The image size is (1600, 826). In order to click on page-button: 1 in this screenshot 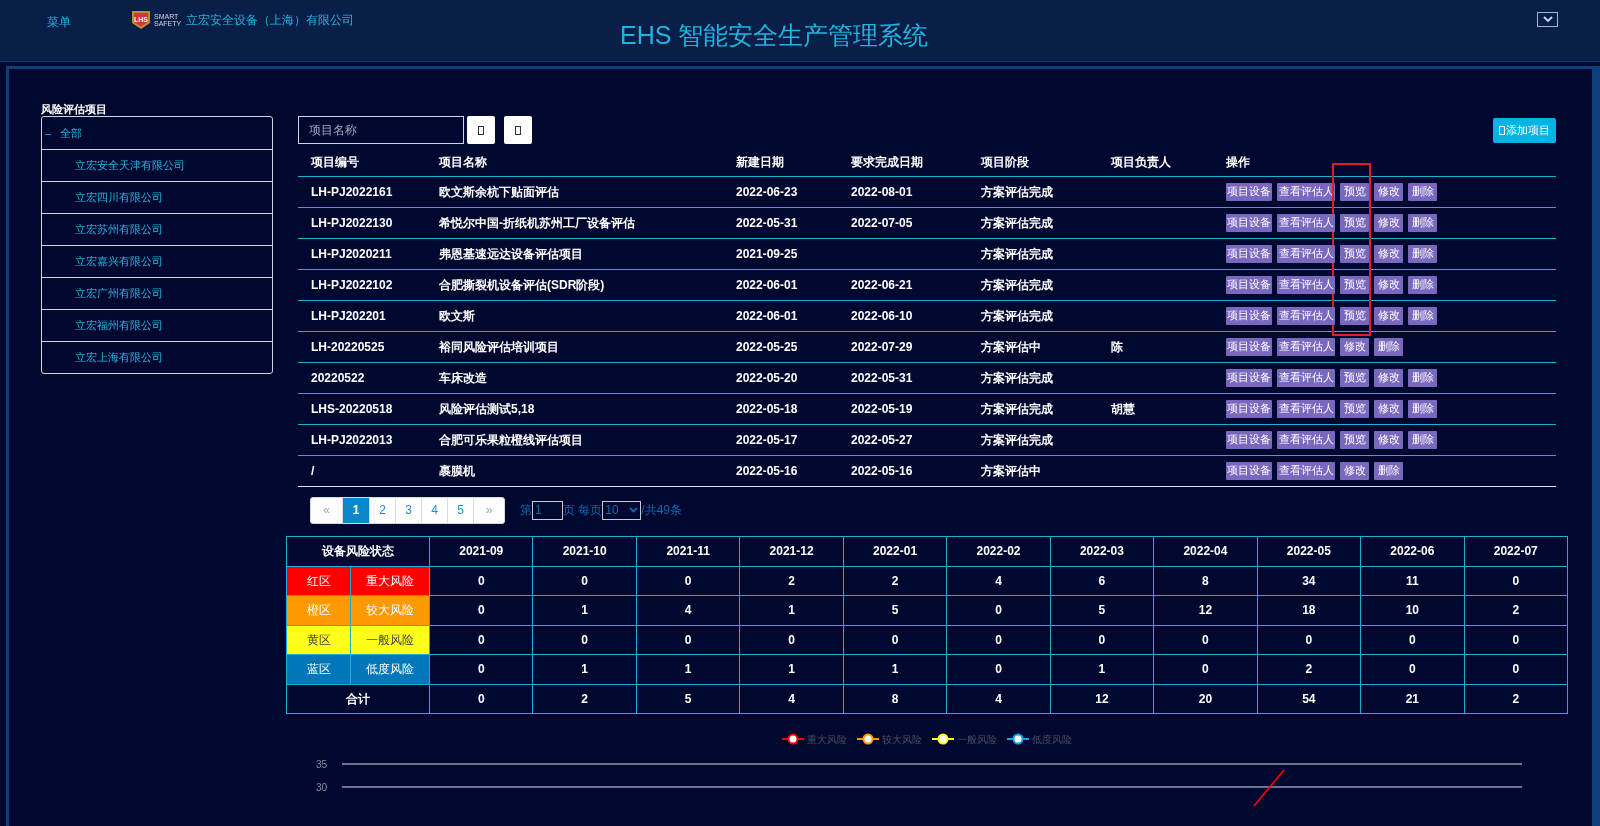, I will do `click(355, 510)`.